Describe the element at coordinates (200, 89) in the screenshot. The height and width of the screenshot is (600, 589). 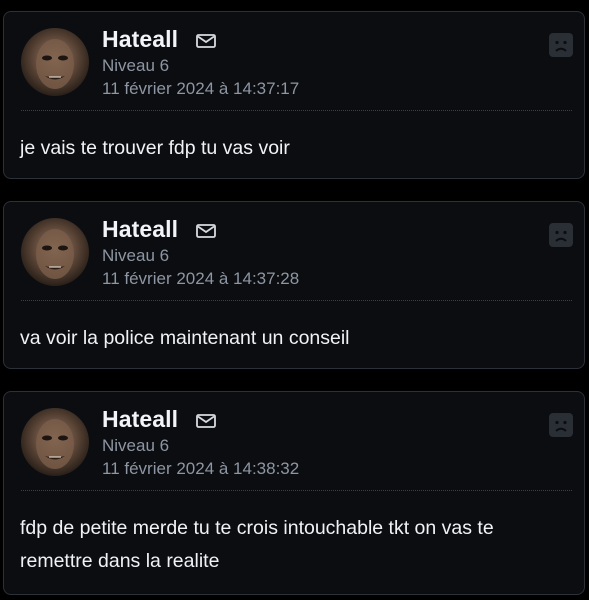
I see `post-timestamp: 11 février 2024 à 14:37:17` at that location.